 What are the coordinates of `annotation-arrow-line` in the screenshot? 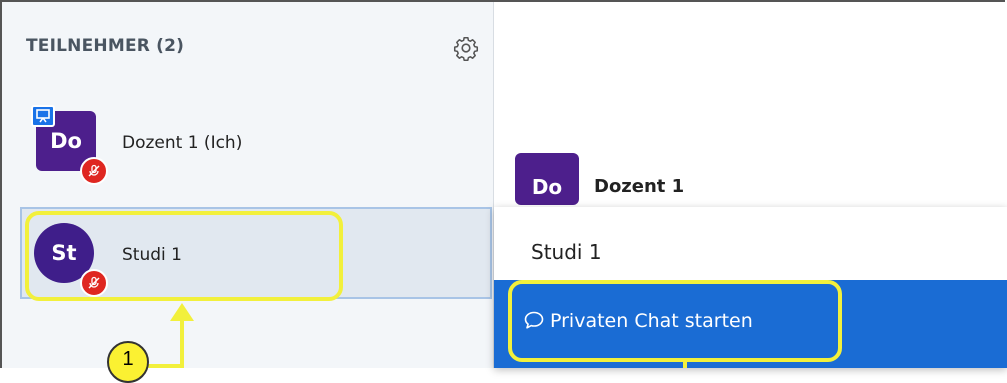 It's located at (182, 343).